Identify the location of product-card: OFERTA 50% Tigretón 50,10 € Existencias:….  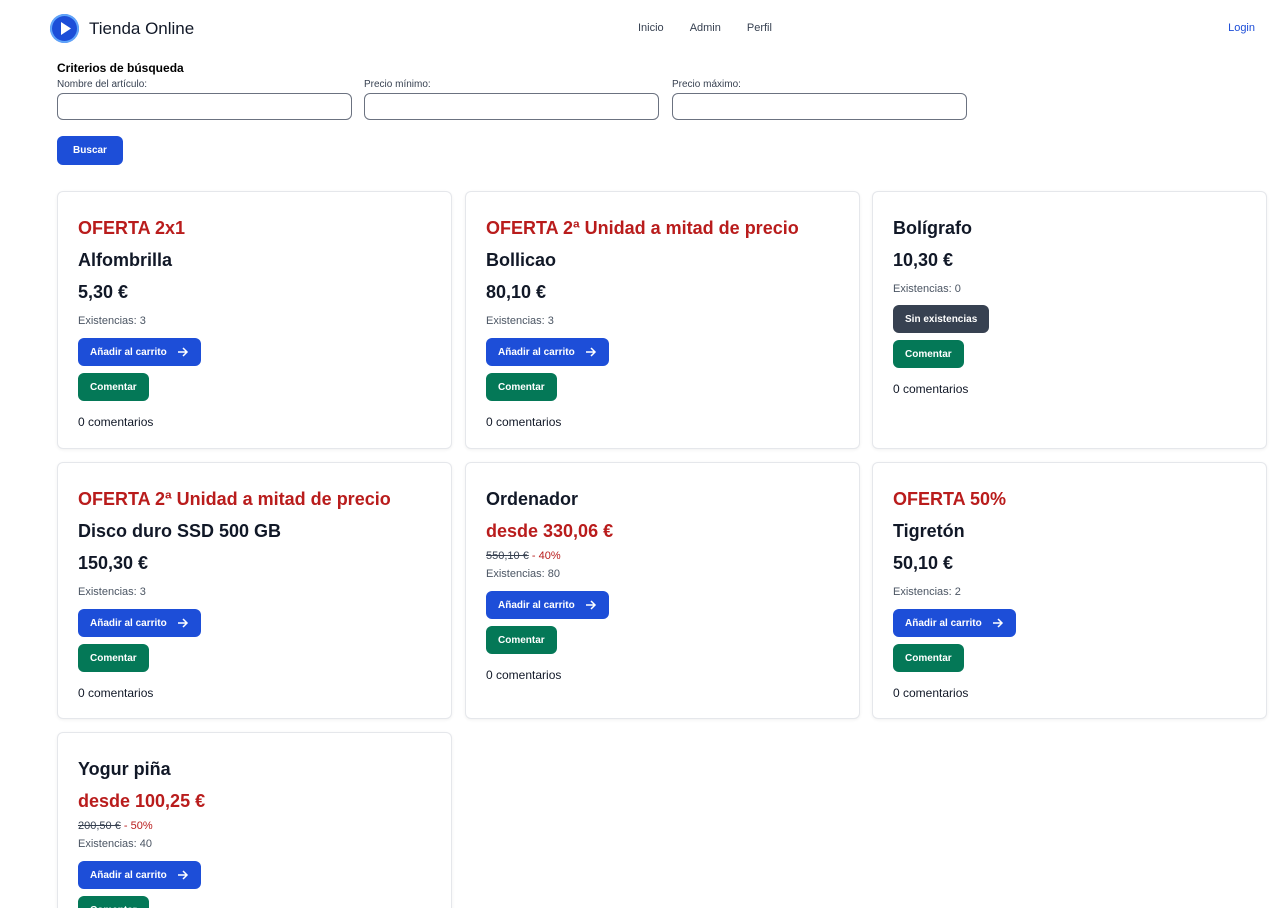
(1069, 590).